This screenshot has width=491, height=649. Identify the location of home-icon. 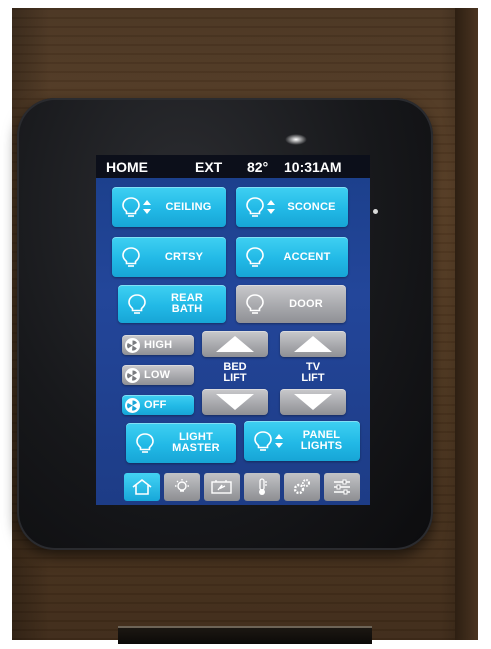
(142, 486).